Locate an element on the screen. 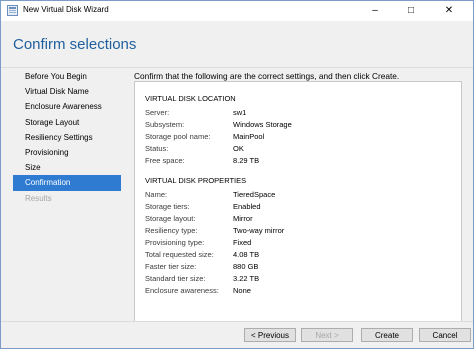 Image resolution: width=474 pixels, height=349 pixels. row-label: Server: is located at coordinates (157, 112).